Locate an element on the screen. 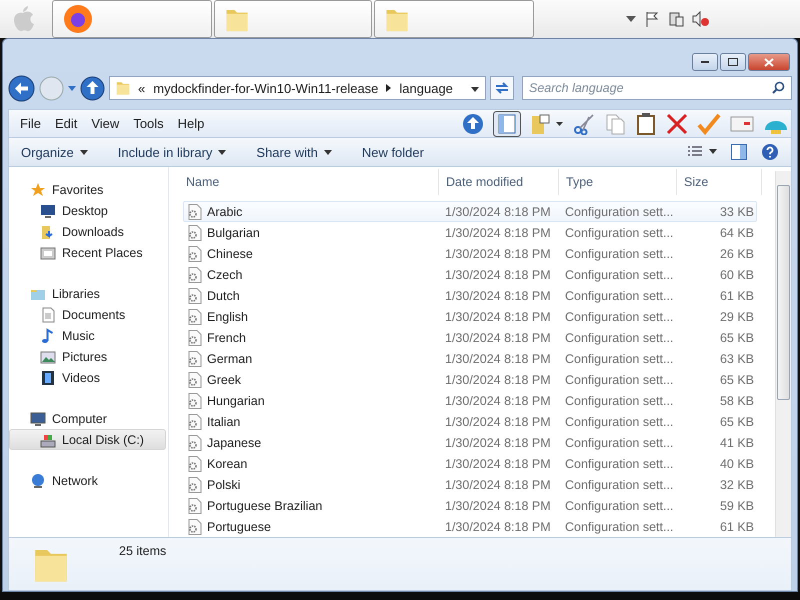 The width and height of the screenshot is (800, 600). file-row: Polski 1/30/2024 8:18 PM Configuration sett... 32 KB is located at coordinates (470, 484).